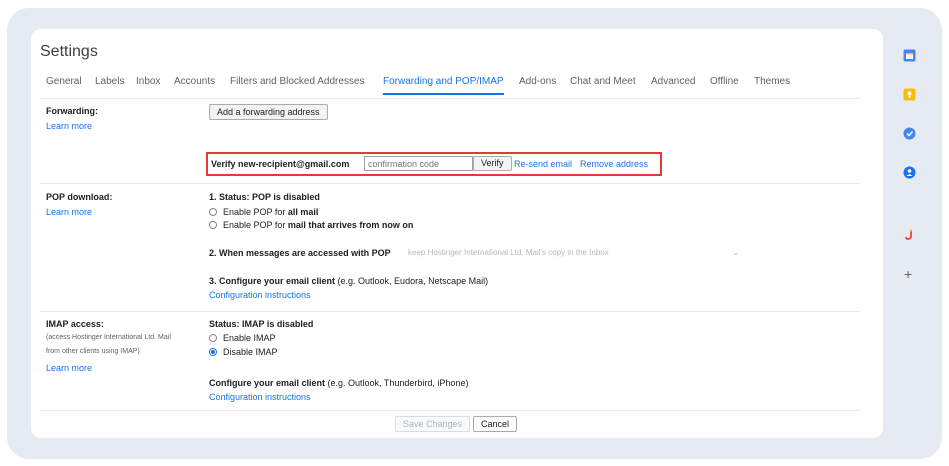 Image resolution: width=949 pixels, height=466 pixels. I want to click on enable-imap-radio, so click(213, 338).